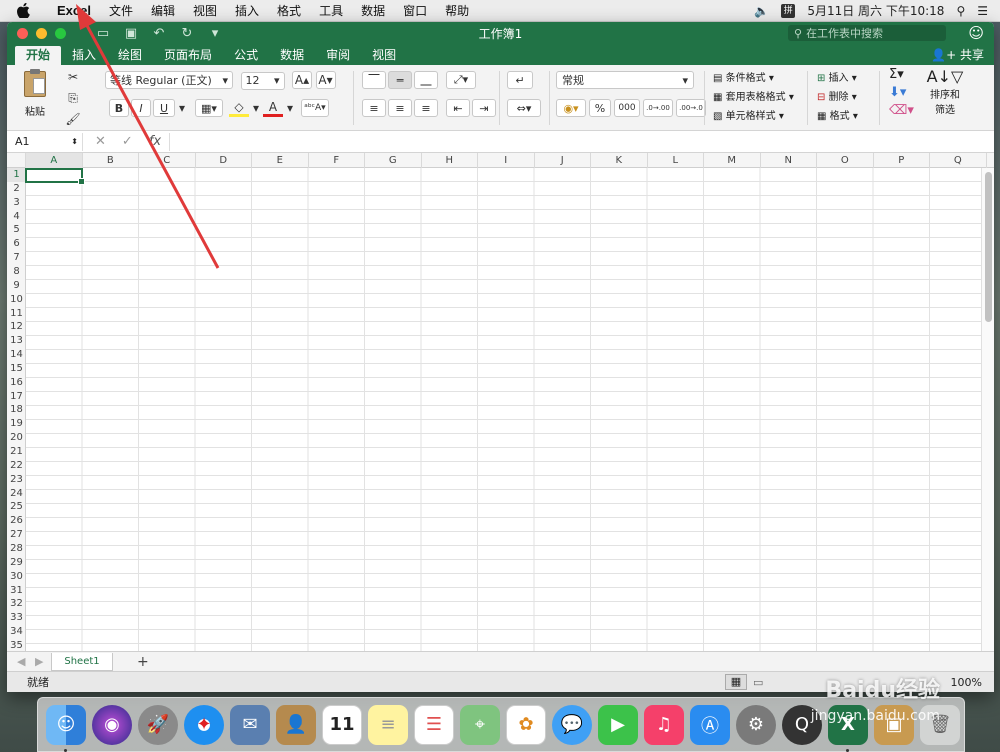  I want to click on tab-formulas: 公式, so click(246, 55).